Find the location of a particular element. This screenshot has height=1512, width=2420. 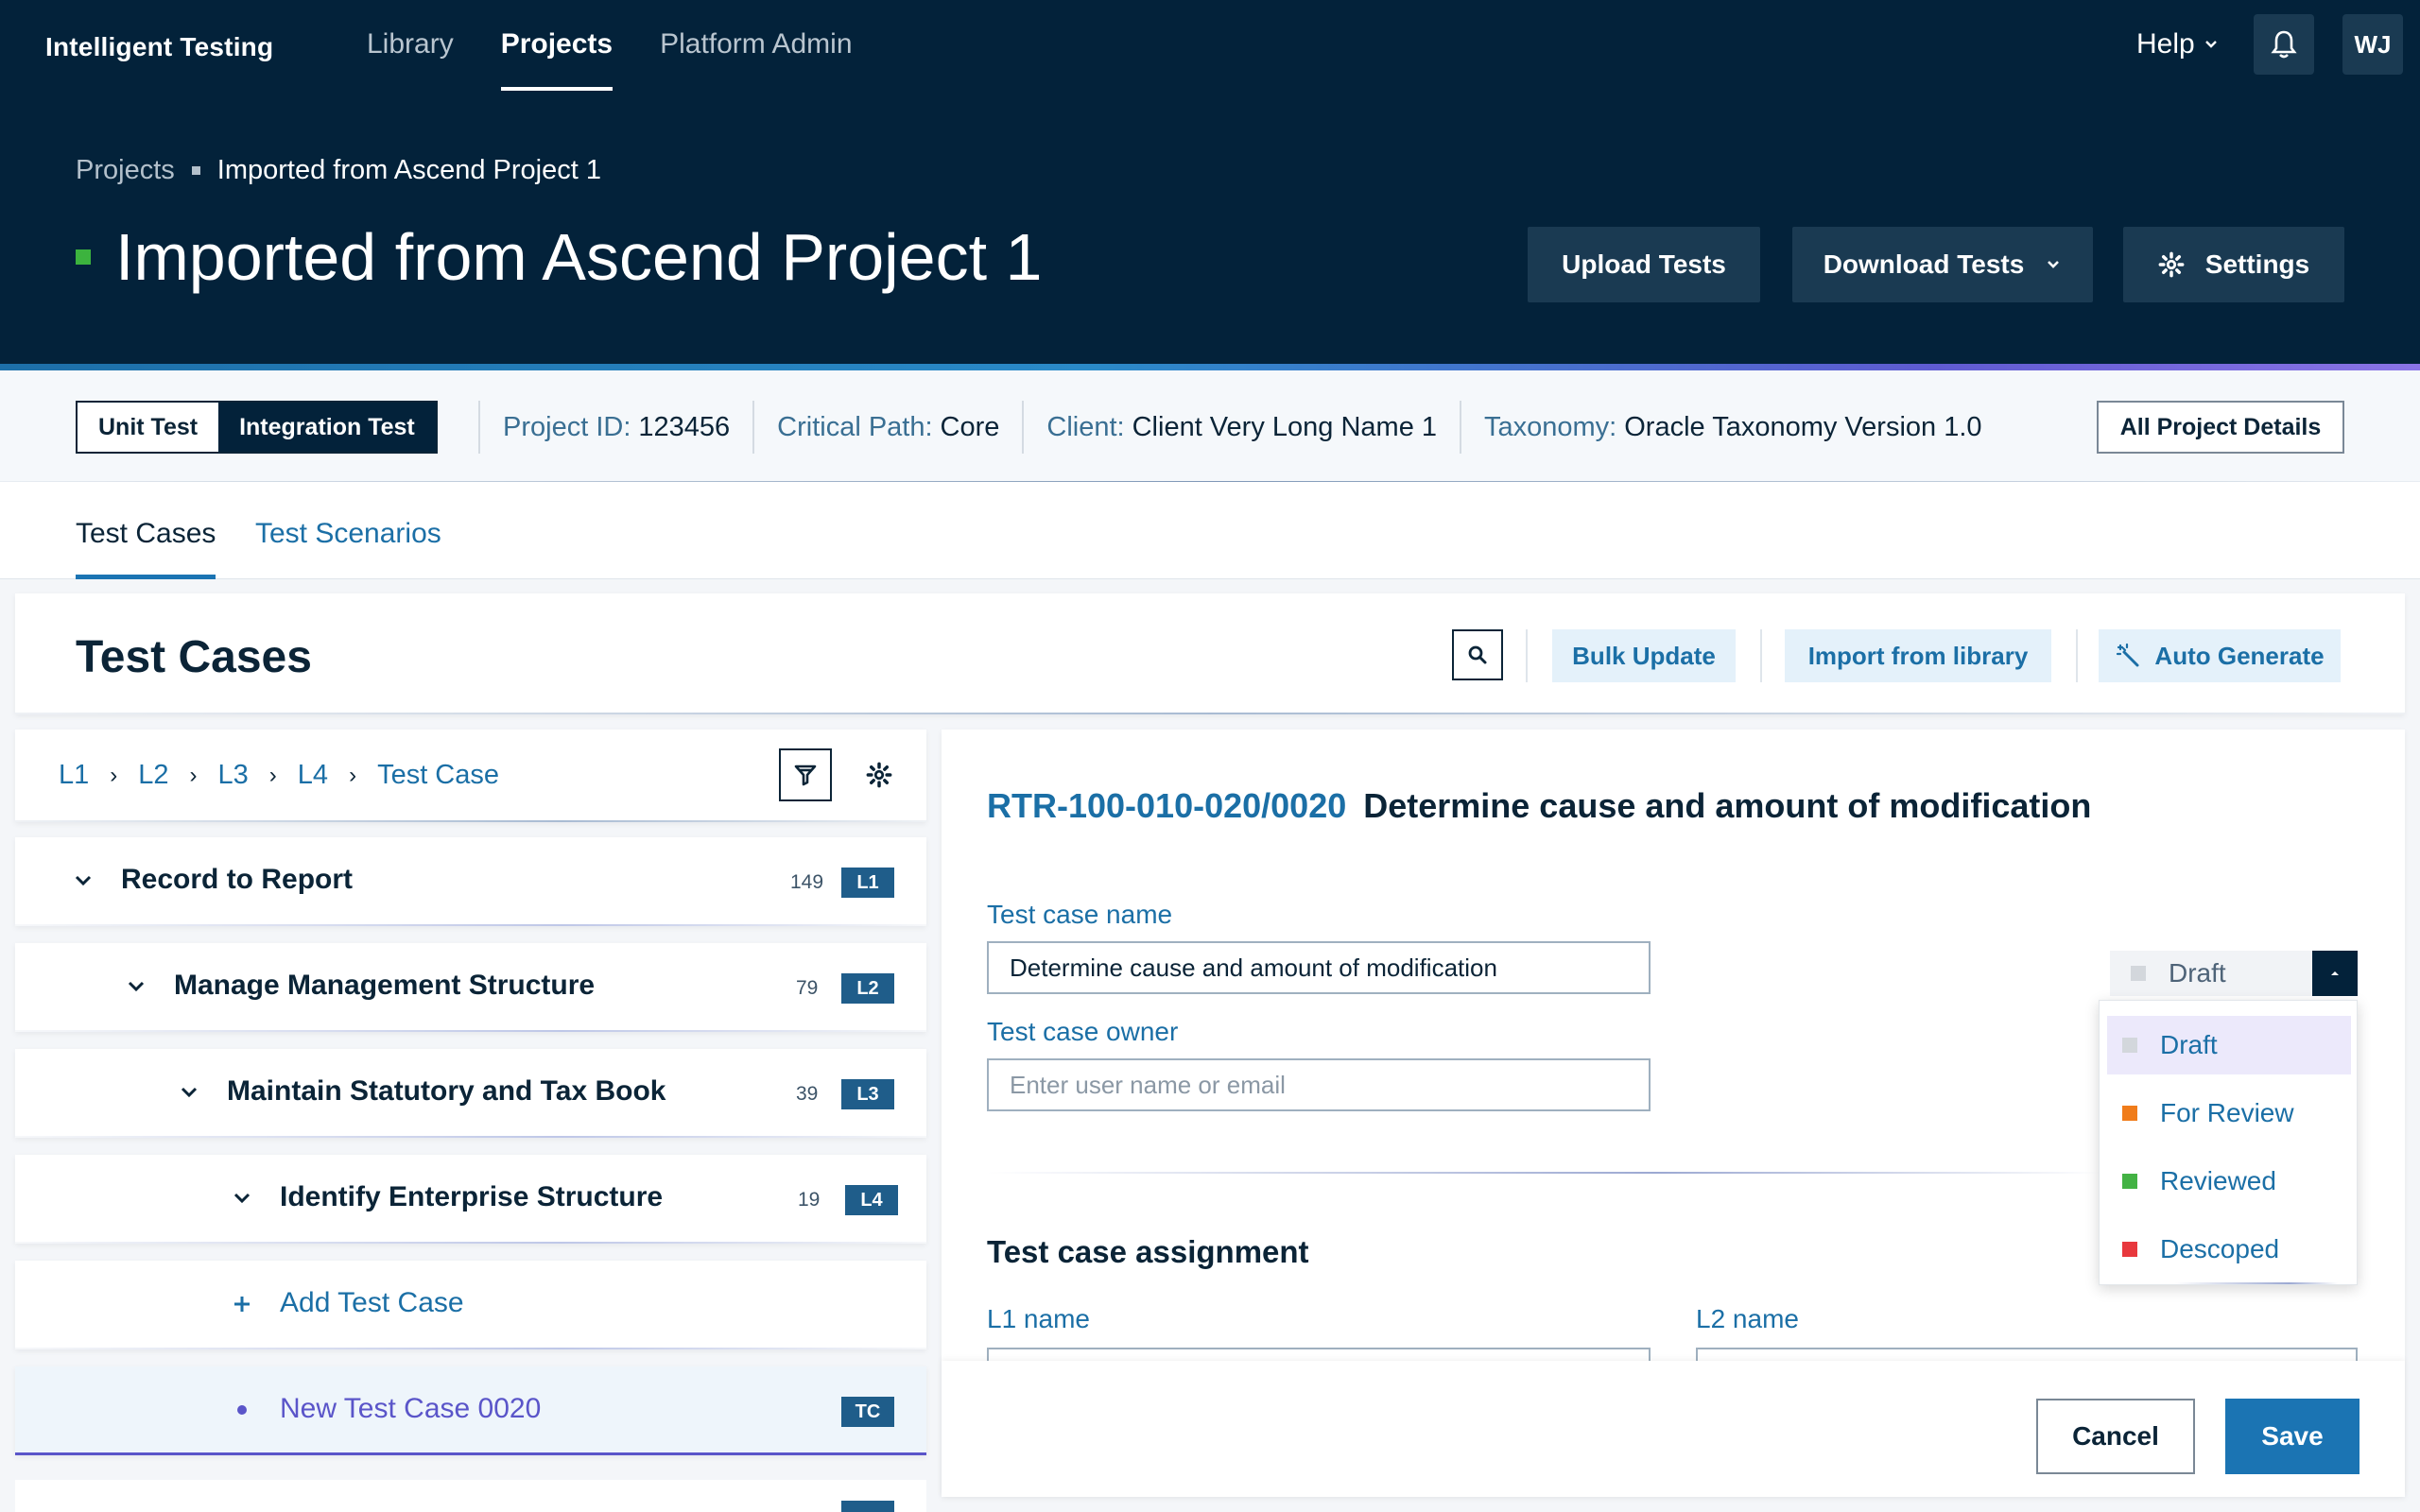

status-option-descoped: Descoped is located at coordinates (2229, 1249).